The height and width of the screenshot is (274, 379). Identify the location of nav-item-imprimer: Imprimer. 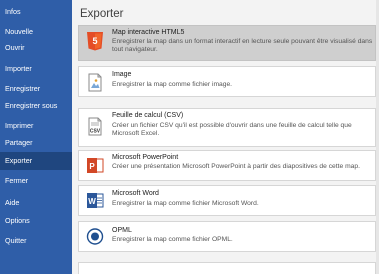
(36, 126).